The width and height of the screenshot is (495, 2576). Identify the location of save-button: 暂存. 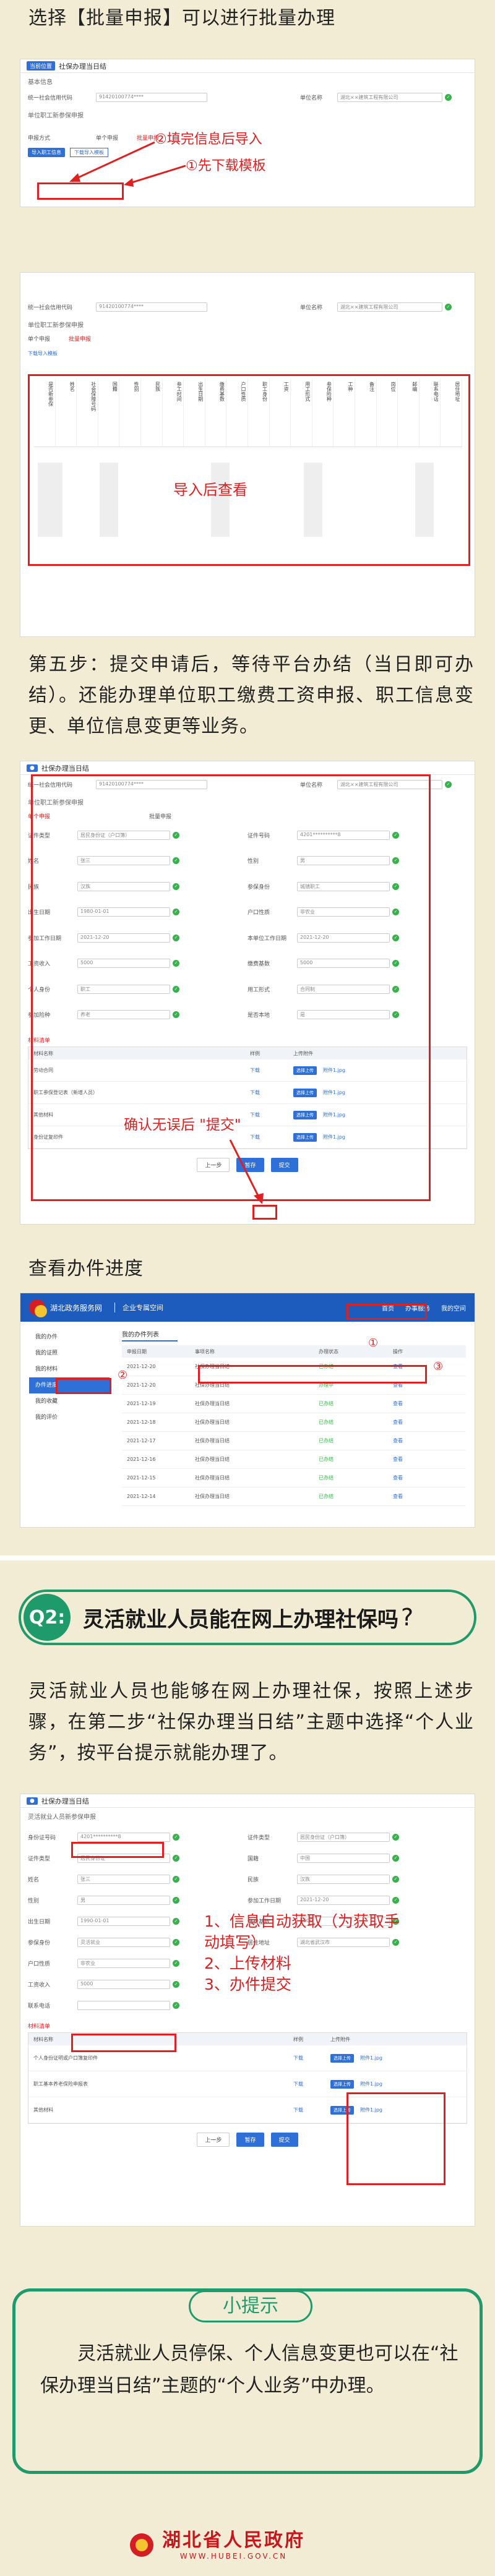
(250, 2140).